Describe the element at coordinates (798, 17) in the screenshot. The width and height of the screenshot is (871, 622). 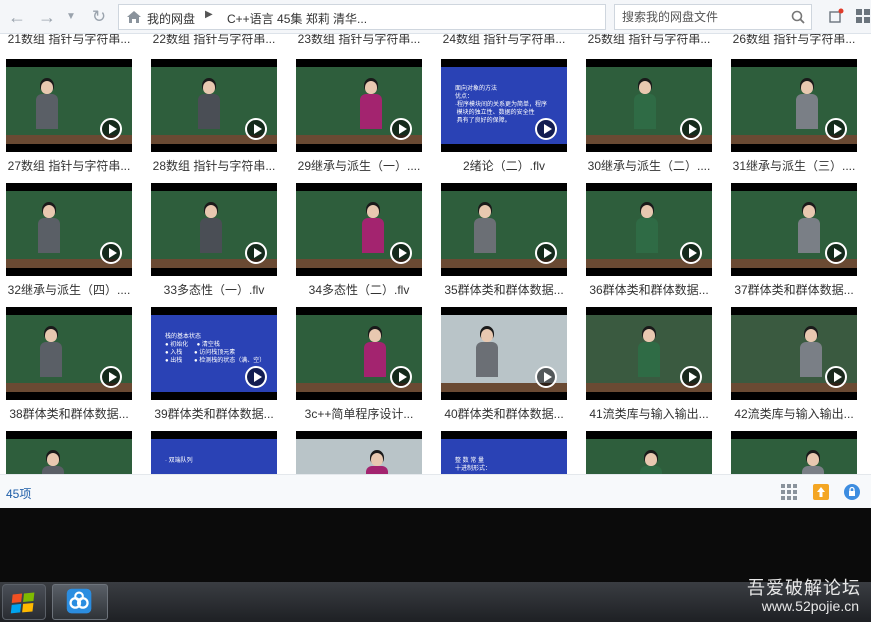
I see `search-icon` at that location.